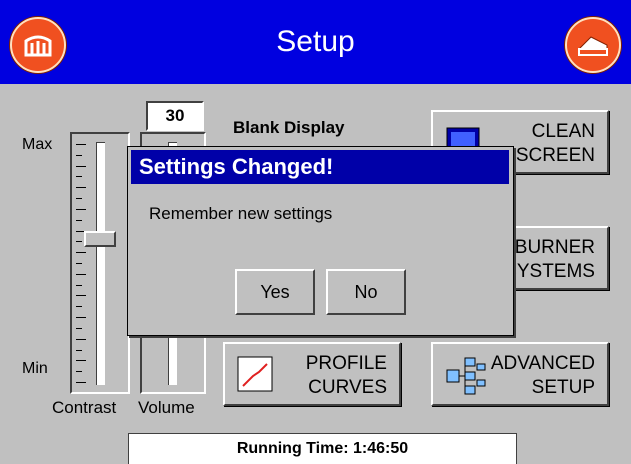 This screenshot has width=631, height=464. I want to click on home-button, so click(38, 45).